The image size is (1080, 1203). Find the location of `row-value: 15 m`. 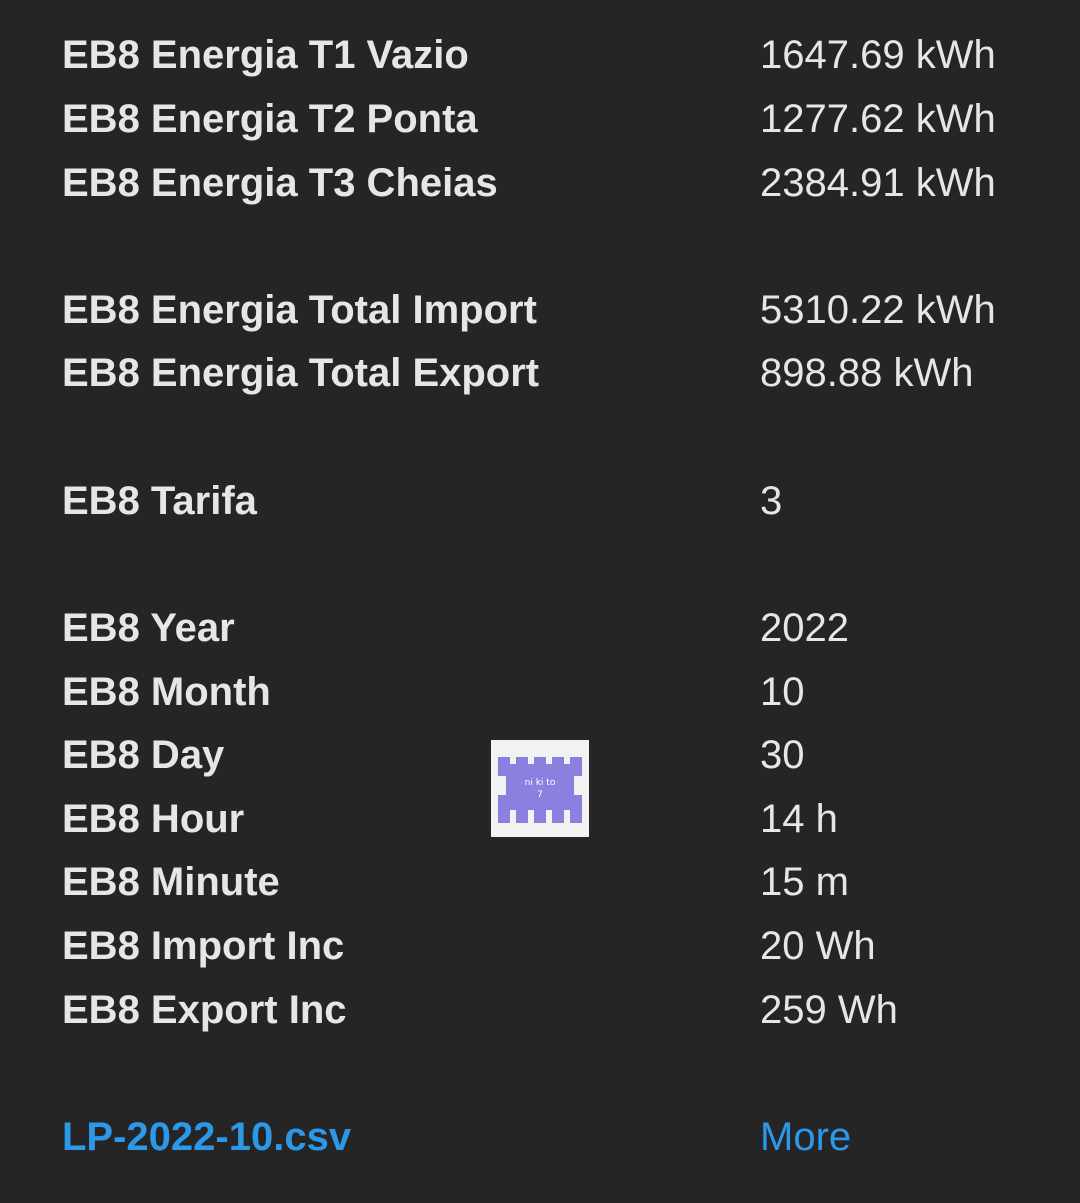

row-value: 15 m is located at coordinates (804, 882).